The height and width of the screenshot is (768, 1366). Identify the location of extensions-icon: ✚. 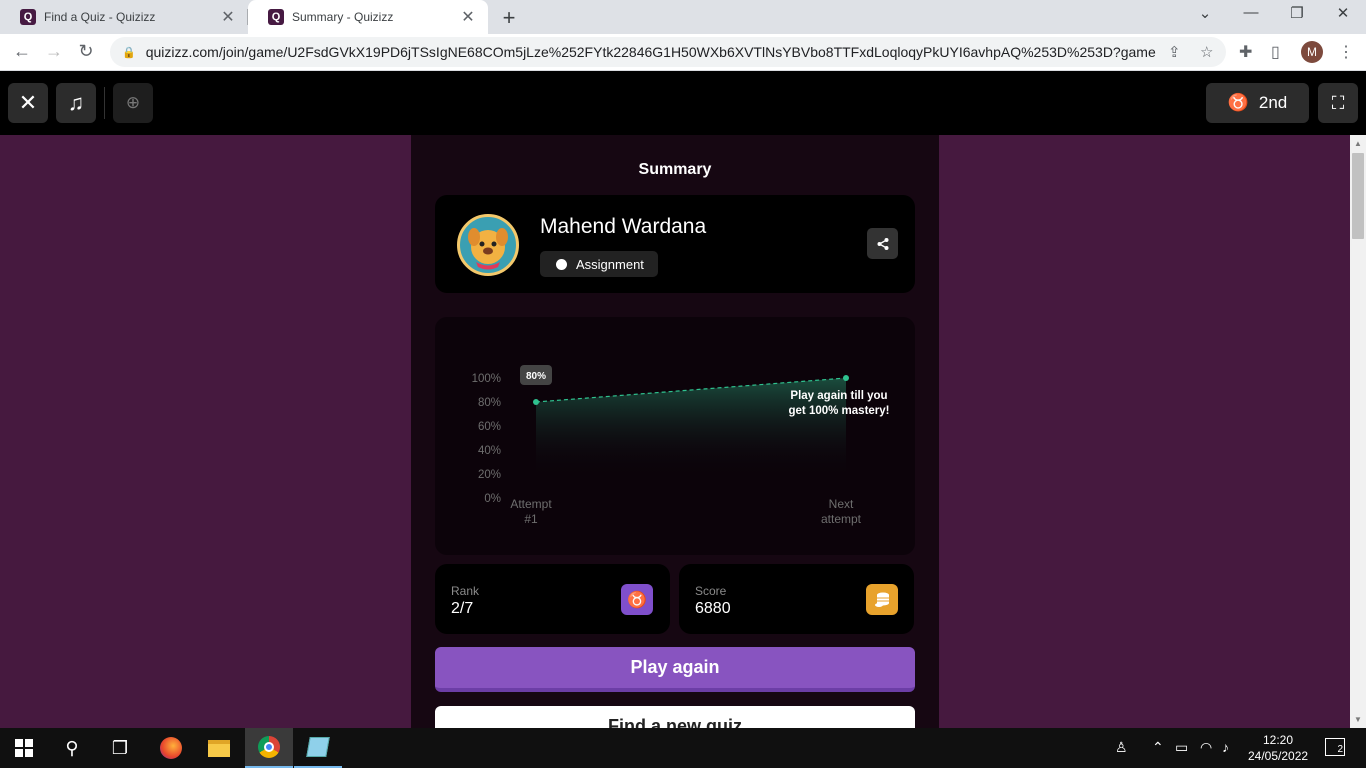
(1245, 52).